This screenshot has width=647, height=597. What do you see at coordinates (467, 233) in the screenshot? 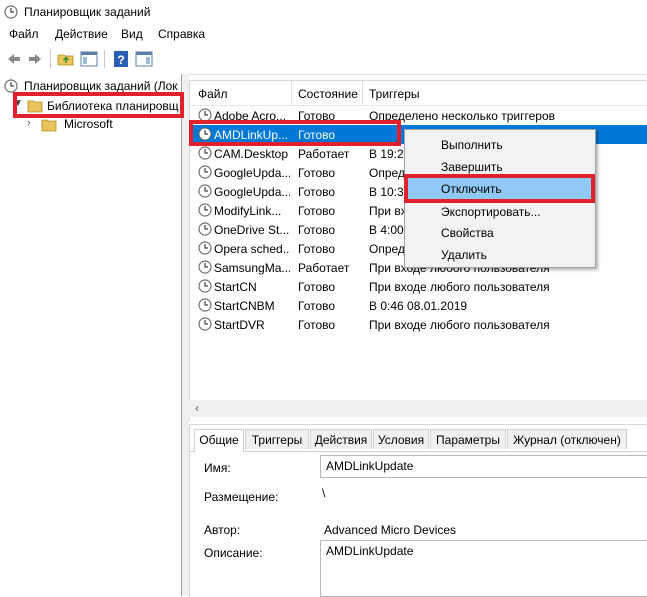
I see `context-menu-item-label: Свойства` at bounding box center [467, 233].